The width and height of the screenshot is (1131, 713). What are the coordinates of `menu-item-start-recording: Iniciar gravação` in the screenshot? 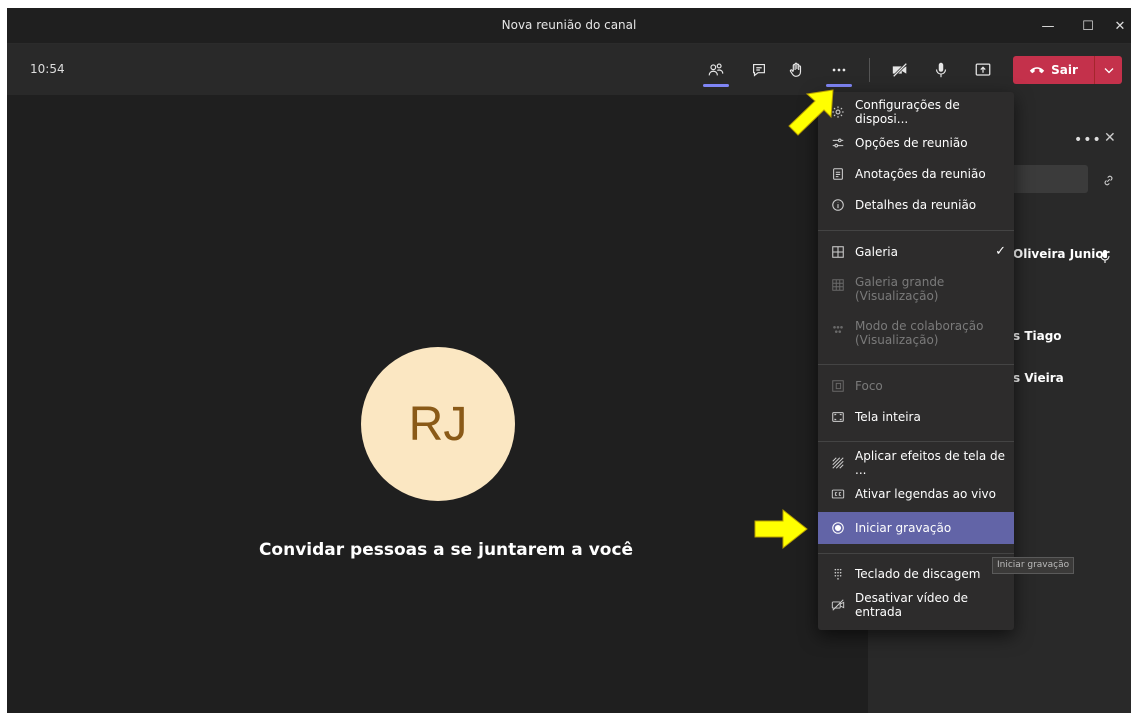 It's located at (916, 528).